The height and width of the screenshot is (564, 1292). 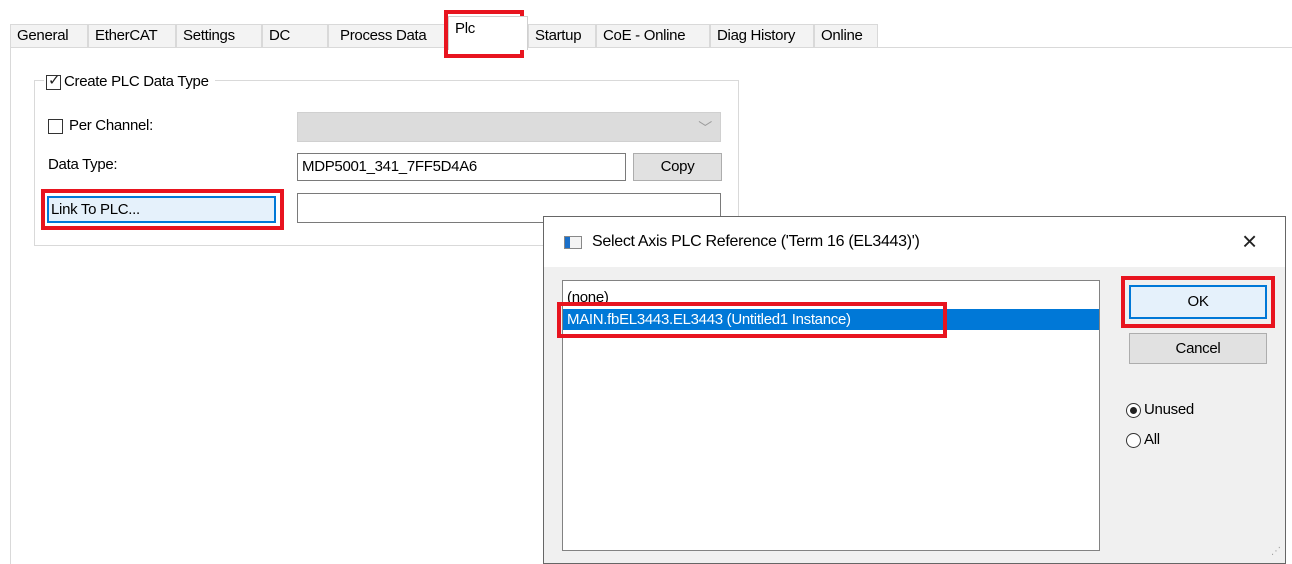 I want to click on radio-unused: Unused, so click(x=1160, y=410).